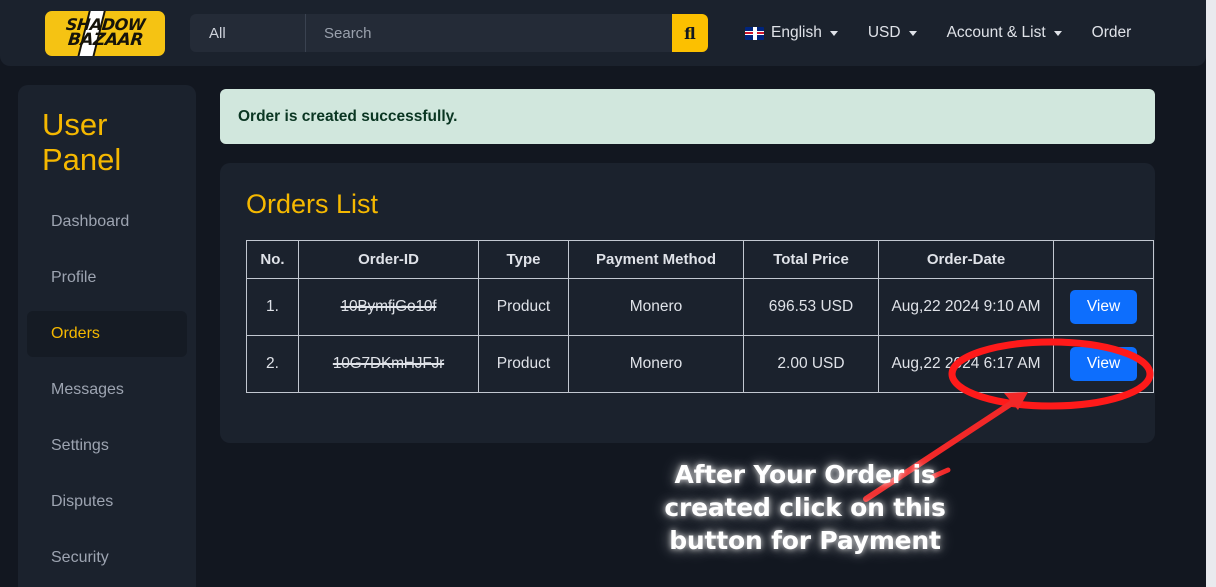 The width and height of the screenshot is (1216, 587). Describe the element at coordinates (348, 116) in the screenshot. I see `success-alert-message: Order is created successfully.` at that location.